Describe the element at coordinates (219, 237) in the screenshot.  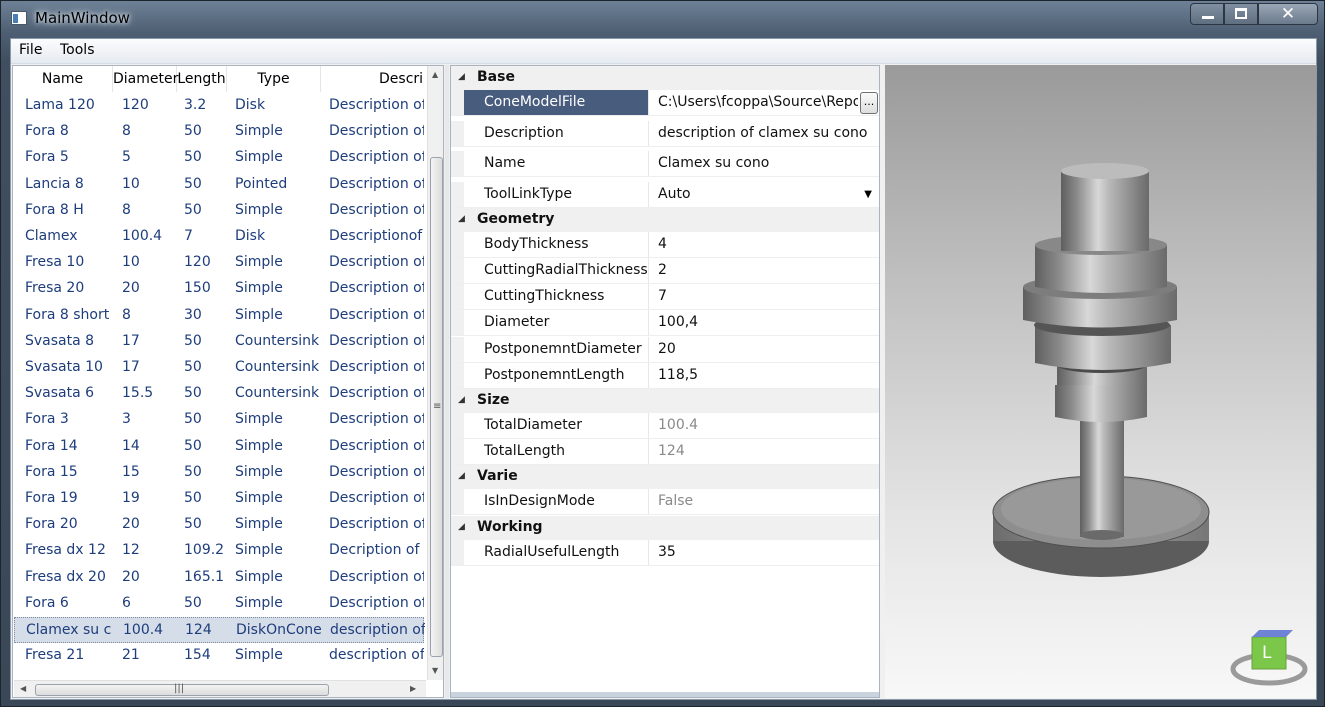
I see `table-row: Clamex 100.4 7 Disk Descriptionof` at that location.